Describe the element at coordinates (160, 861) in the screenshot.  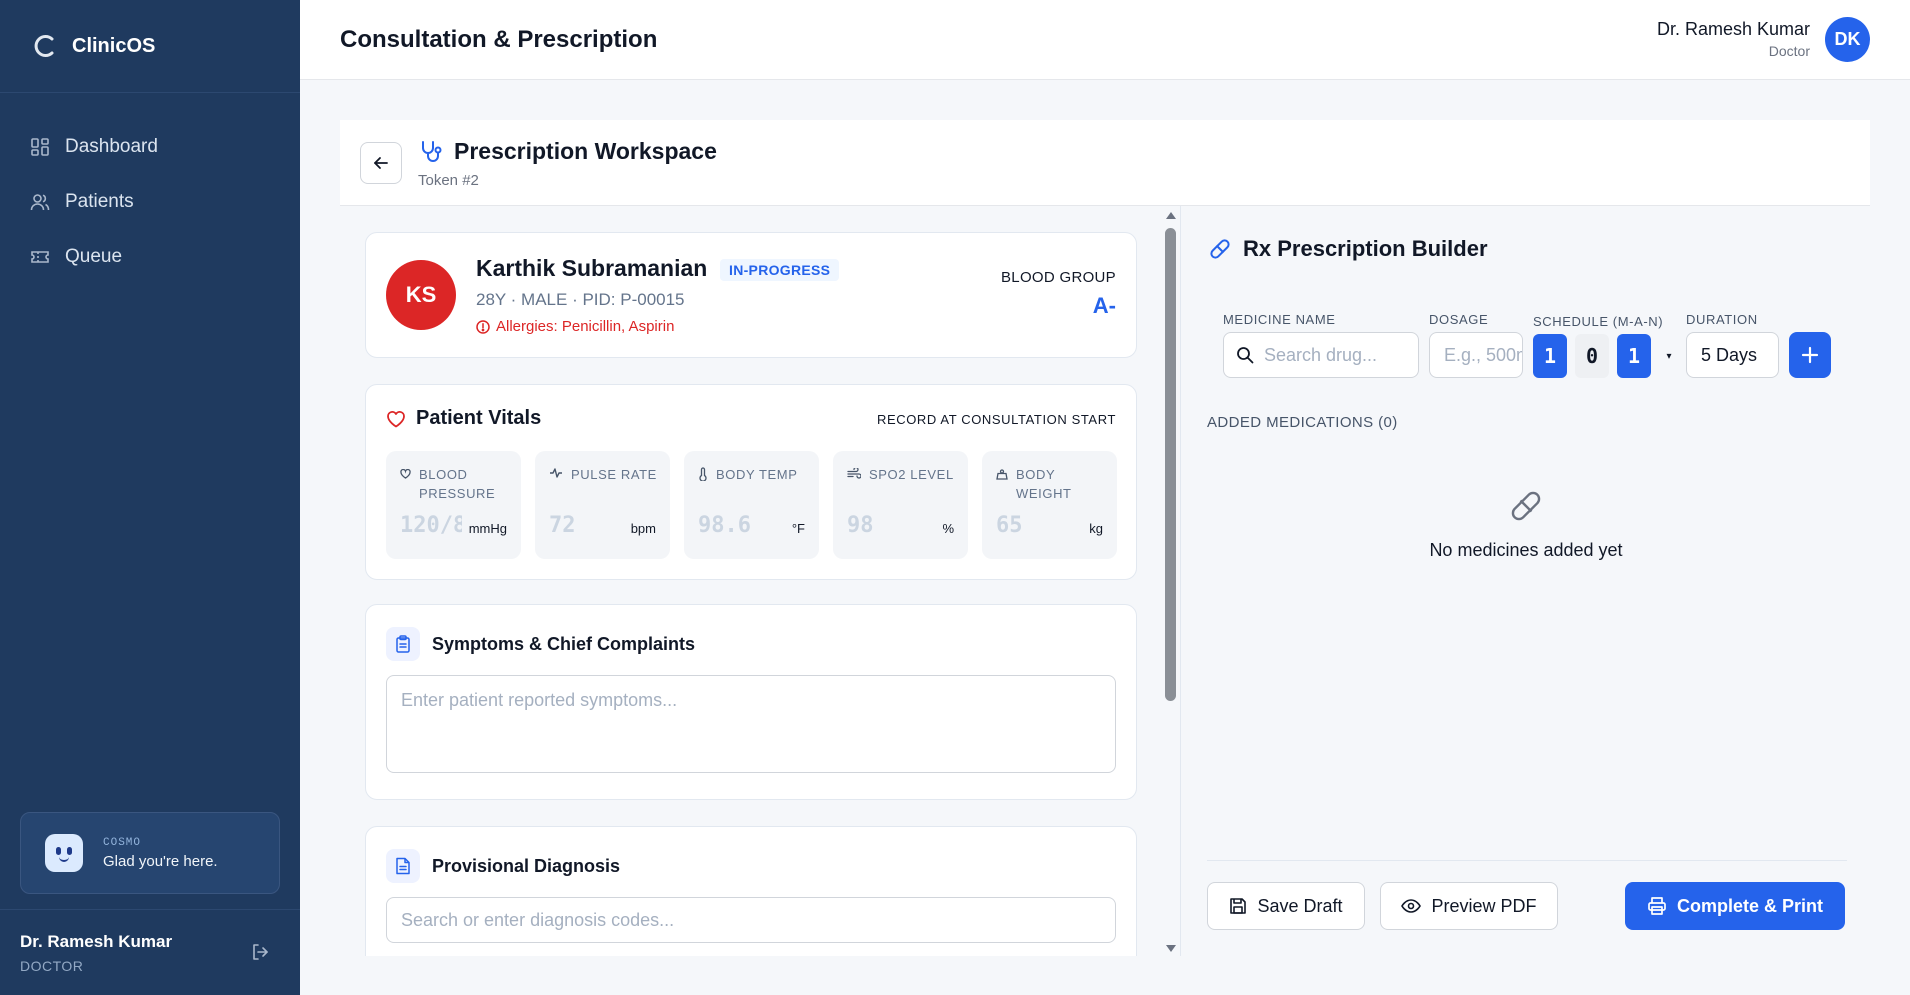
I see `cosmo-message: Glad you're here.` at that location.